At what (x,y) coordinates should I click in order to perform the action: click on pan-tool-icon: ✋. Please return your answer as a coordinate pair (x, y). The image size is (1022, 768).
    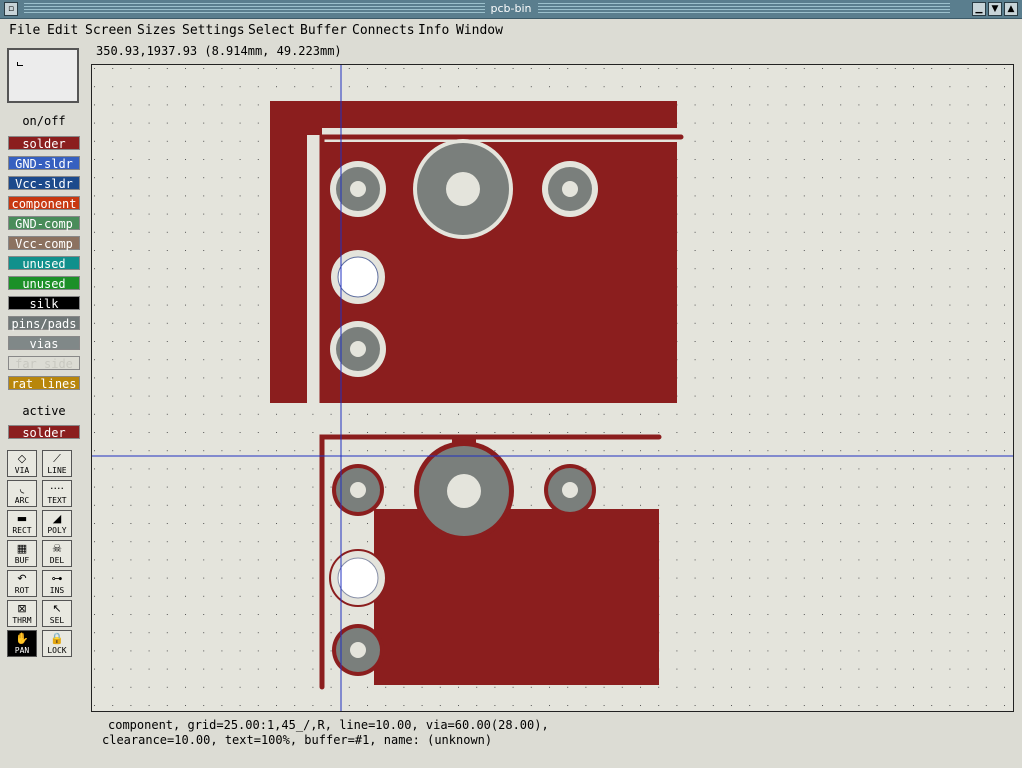
    Looking at the image, I should click on (22, 638).